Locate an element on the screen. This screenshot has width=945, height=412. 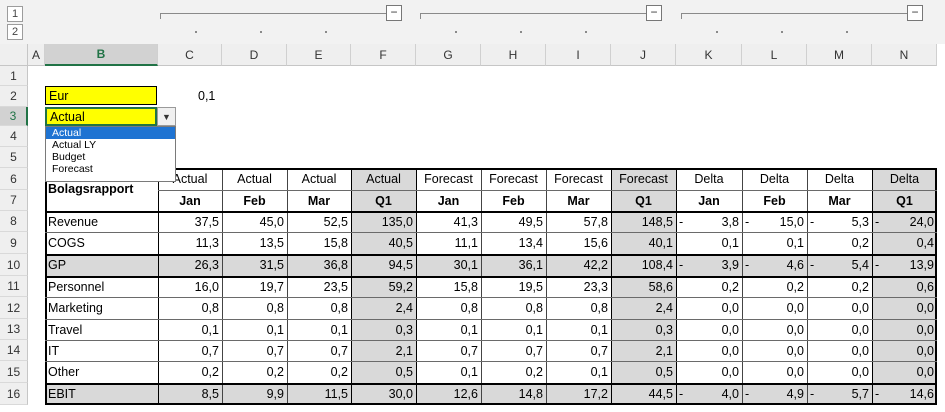
value-cell: 19,5 is located at coordinates (513, 286).